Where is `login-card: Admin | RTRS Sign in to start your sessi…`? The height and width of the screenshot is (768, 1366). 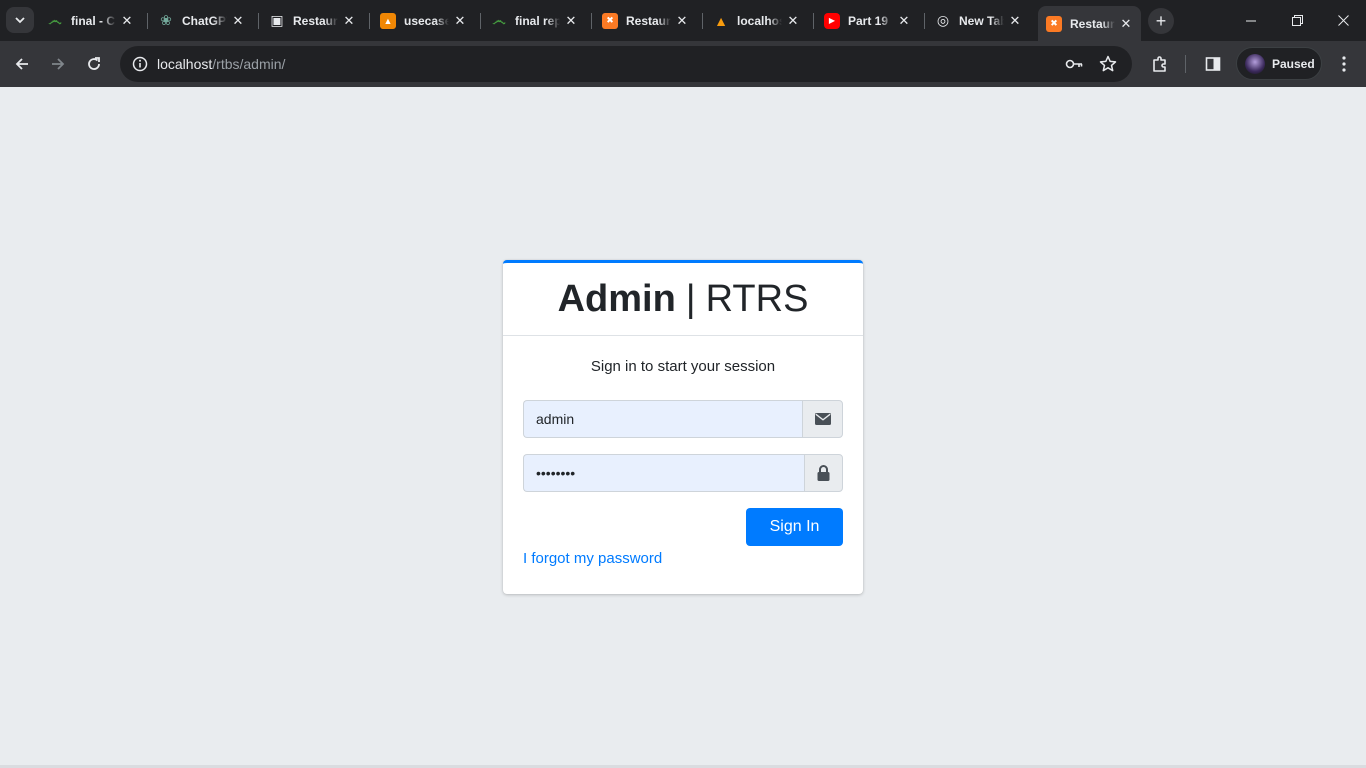
login-card: Admin | RTRS Sign in to start your sessi… is located at coordinates (683, 427).